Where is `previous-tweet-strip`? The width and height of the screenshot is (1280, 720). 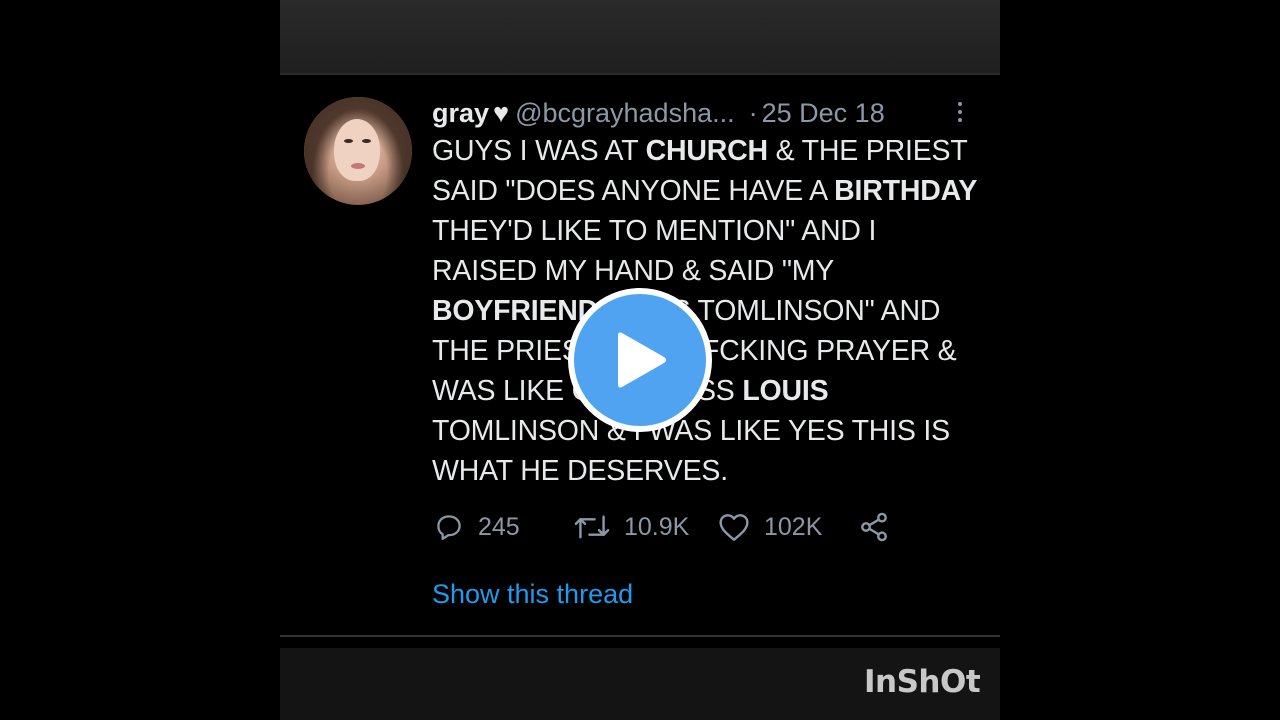
previous-tweet-strip is located at coordinates (640, 36).